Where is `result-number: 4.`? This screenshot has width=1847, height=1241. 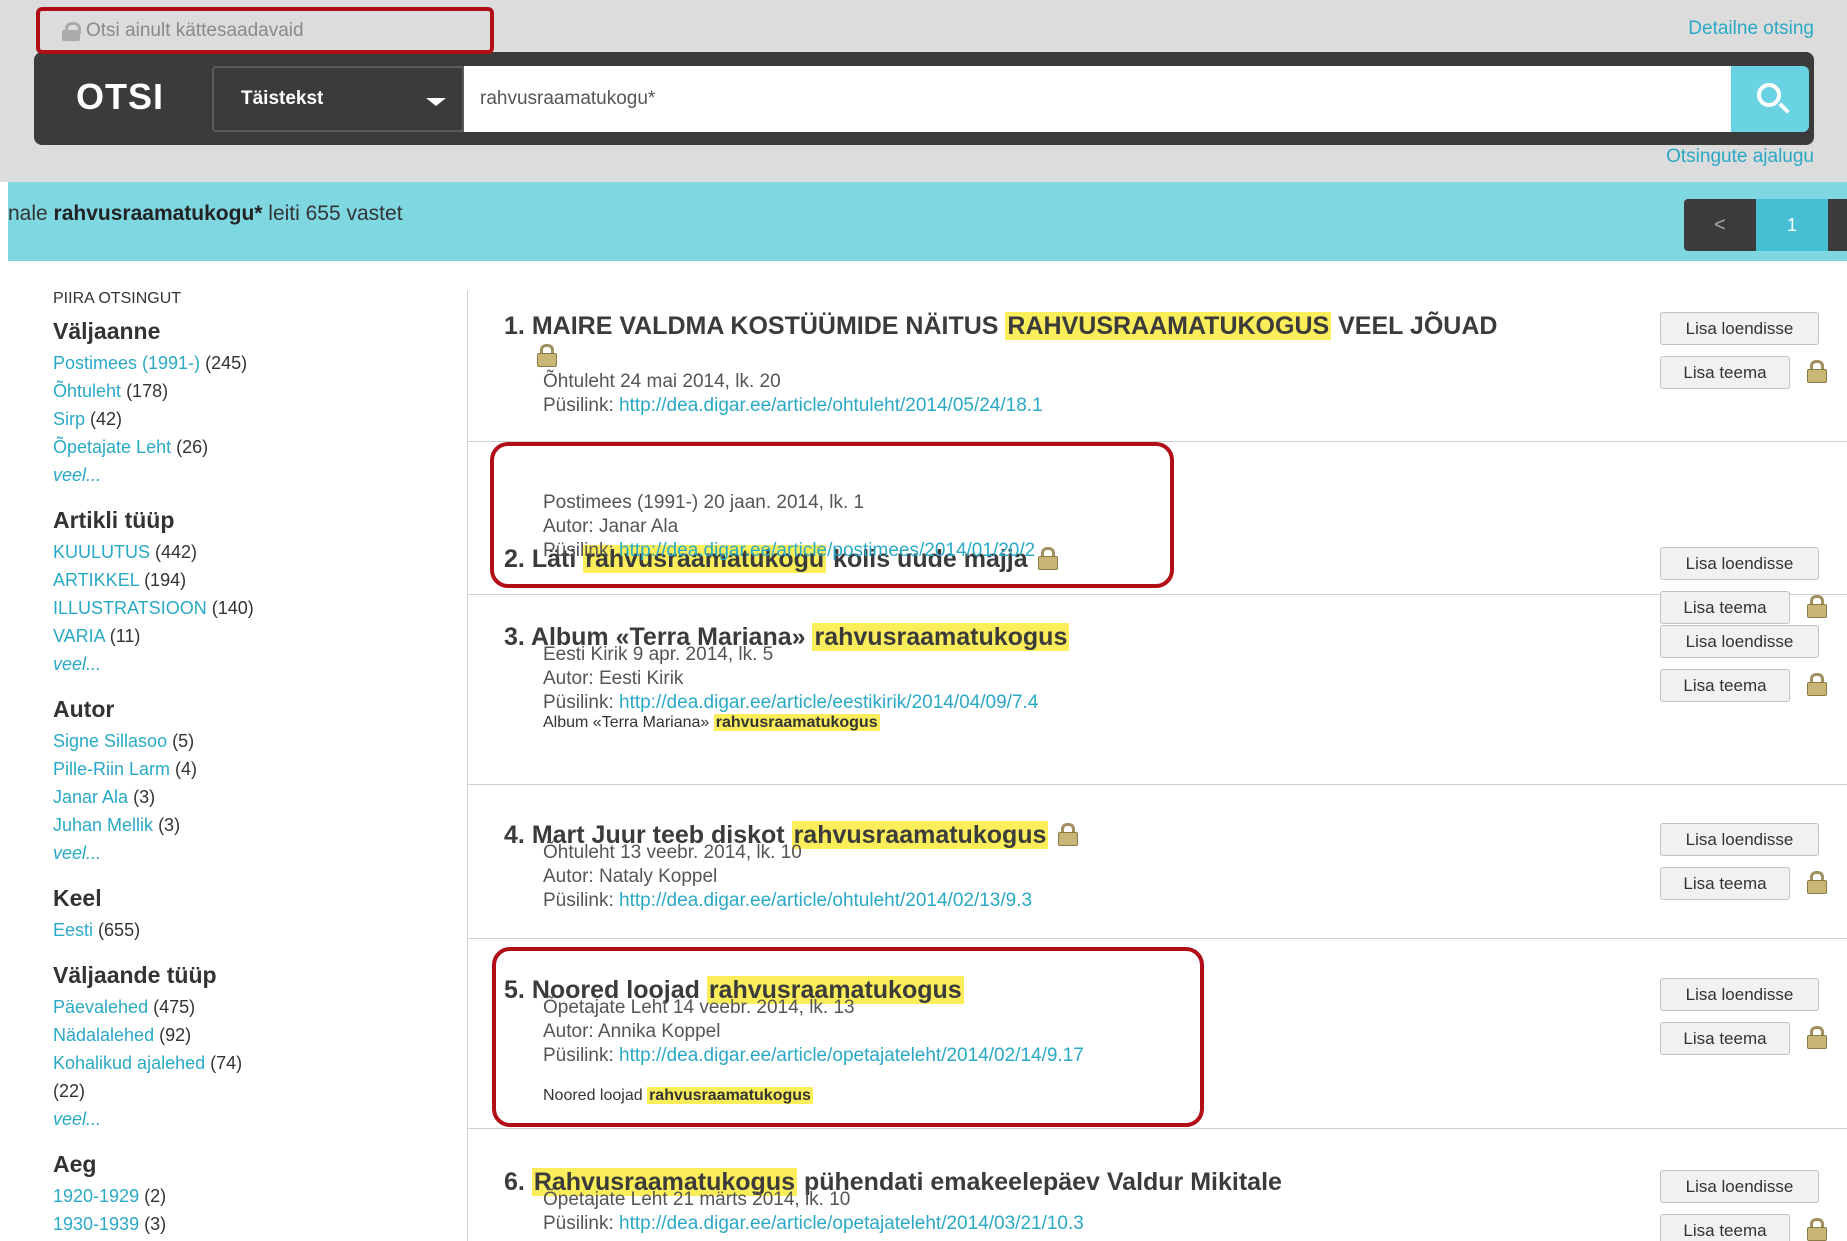 result-number: 4. is located at coordinates (514, 835).